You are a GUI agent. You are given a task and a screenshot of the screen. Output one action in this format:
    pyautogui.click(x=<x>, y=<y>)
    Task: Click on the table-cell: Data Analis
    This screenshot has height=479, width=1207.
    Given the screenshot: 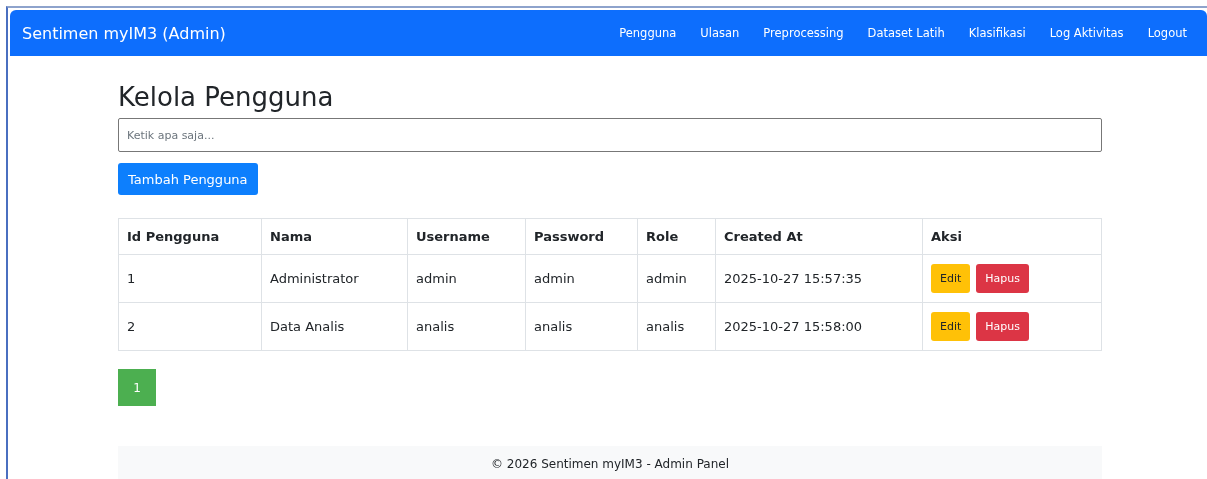 What is the action you would take?
    pyautogui.click(x=334, y=326)
    